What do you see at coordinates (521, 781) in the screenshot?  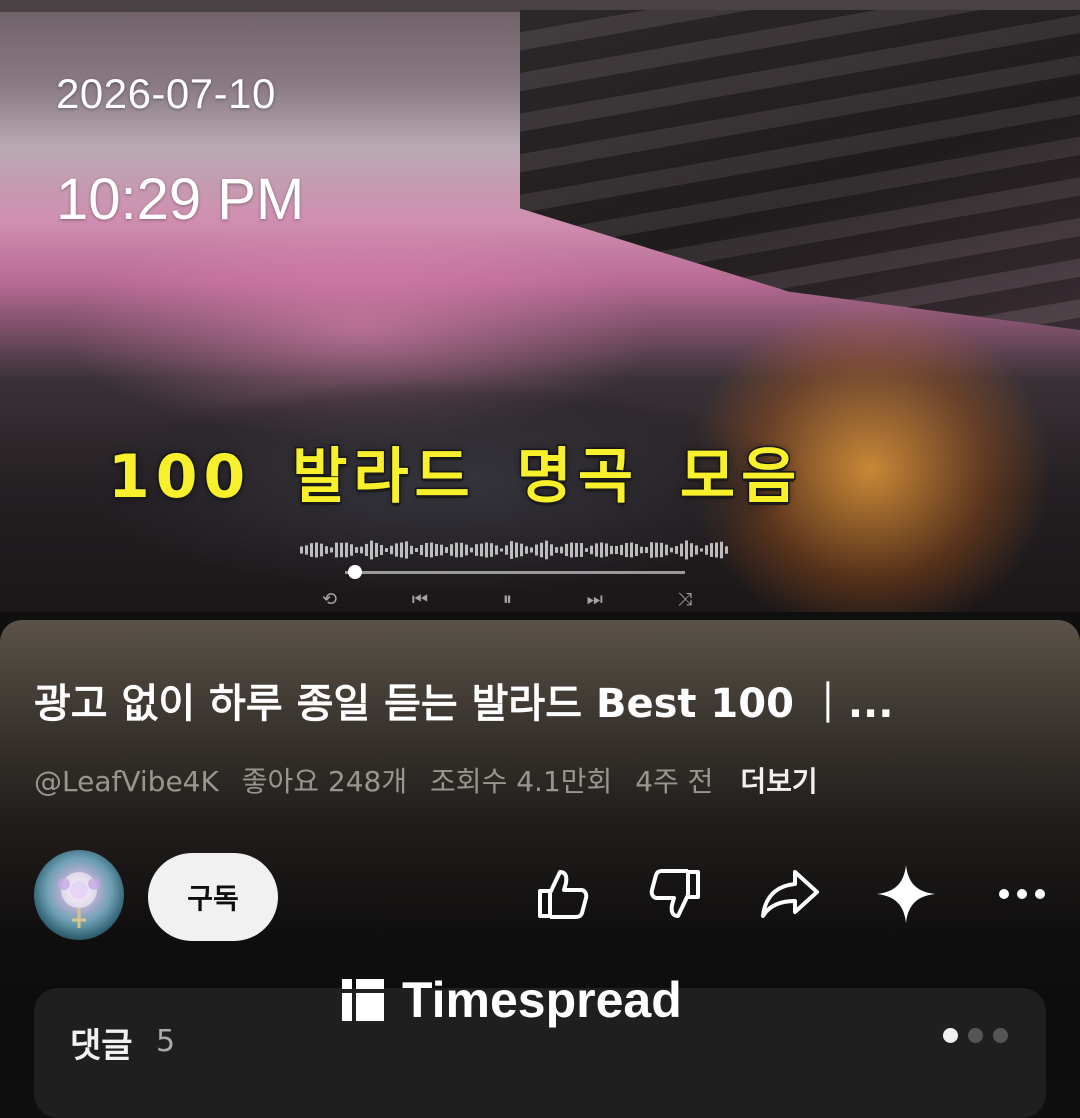 I see `view-count: 조회수 4.1만회` at bounding box center [521, 781].